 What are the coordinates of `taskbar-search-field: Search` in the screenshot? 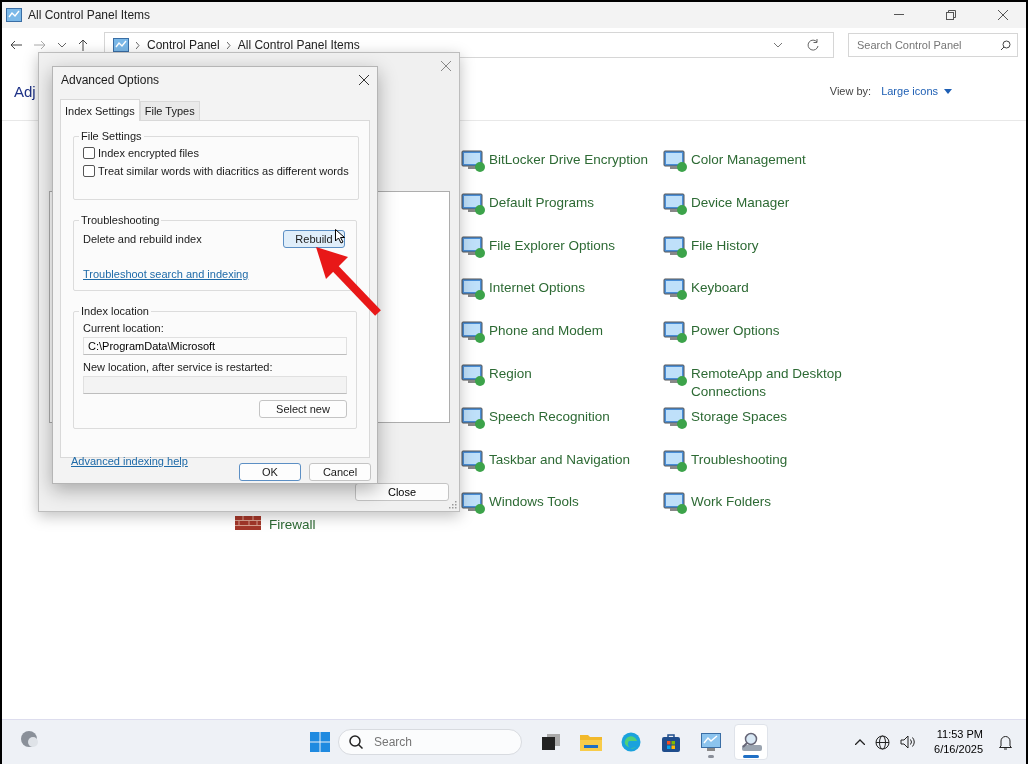 It's located at (434, 742).